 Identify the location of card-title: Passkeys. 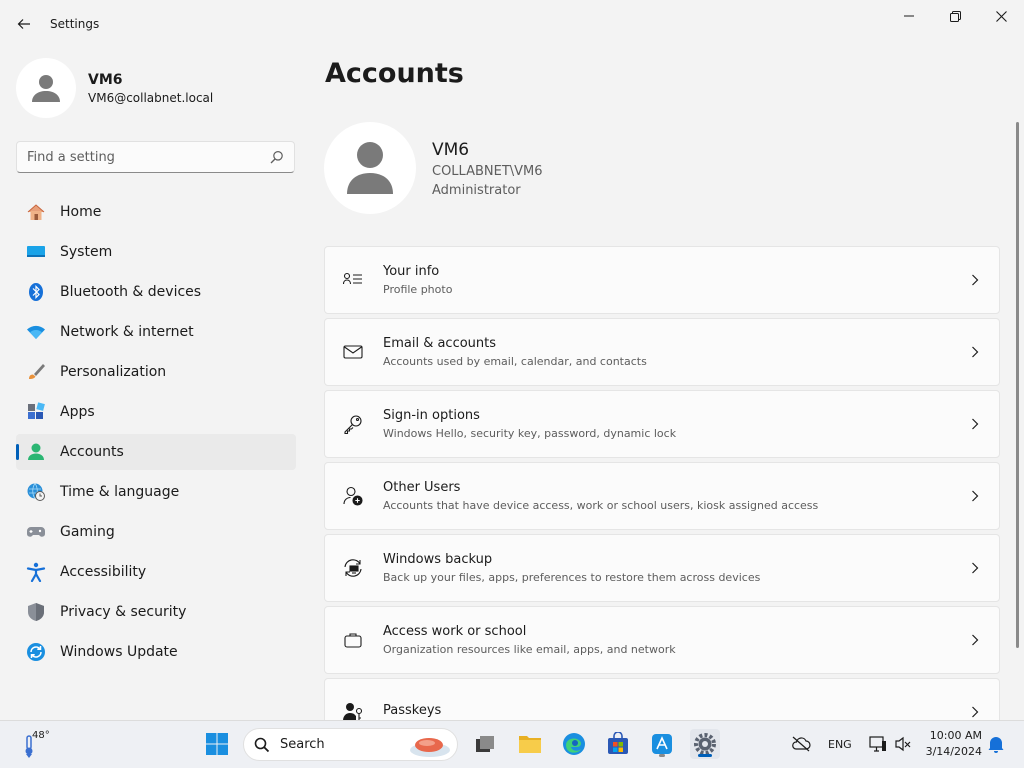
(412, 710).